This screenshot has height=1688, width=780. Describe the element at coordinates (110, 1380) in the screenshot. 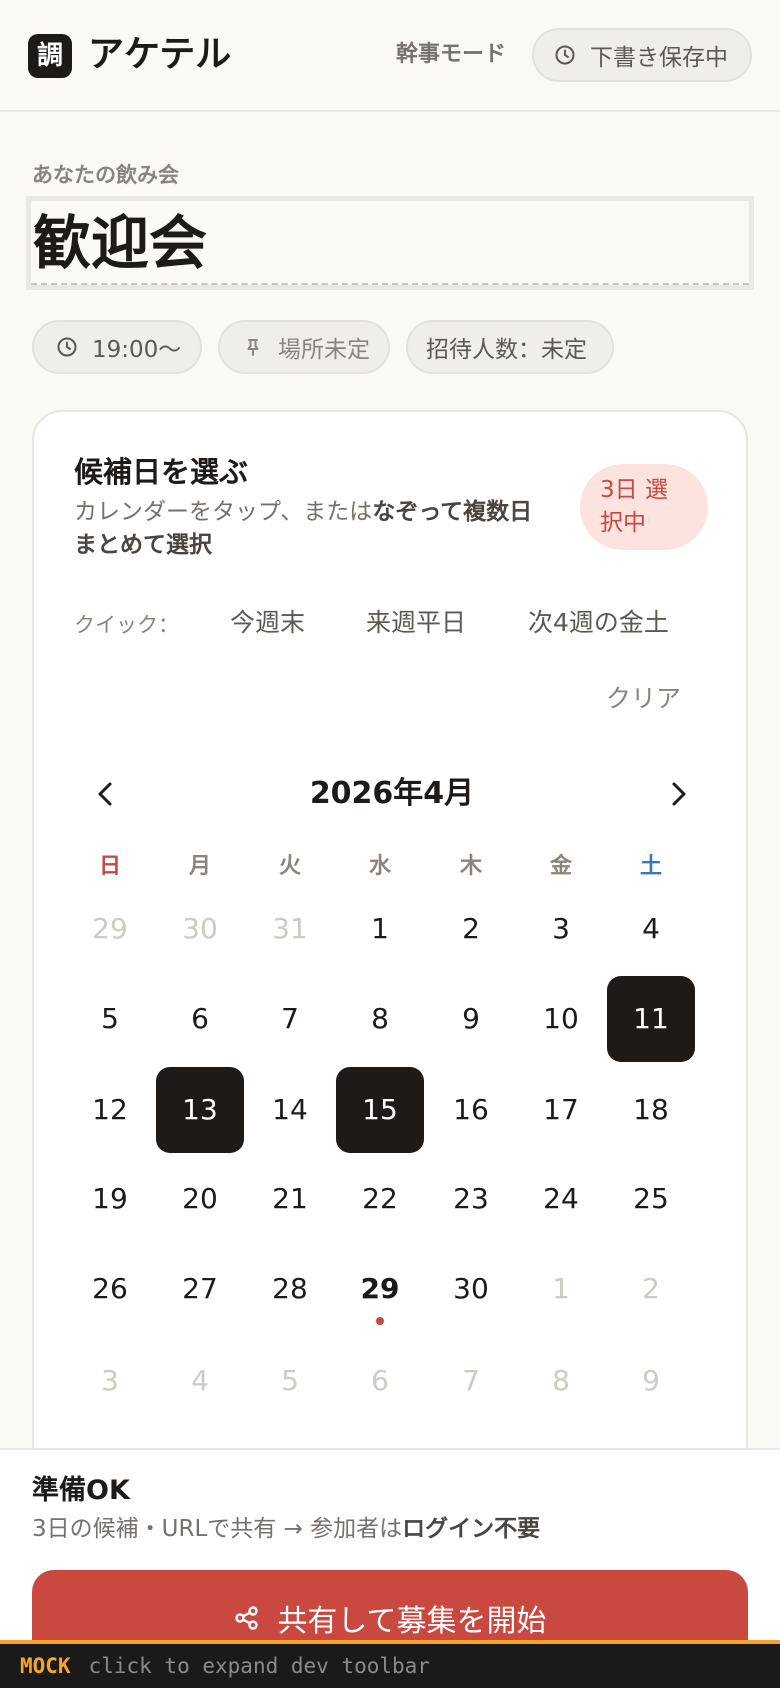

I see `calendar-day-outside-month: 3` at that location.